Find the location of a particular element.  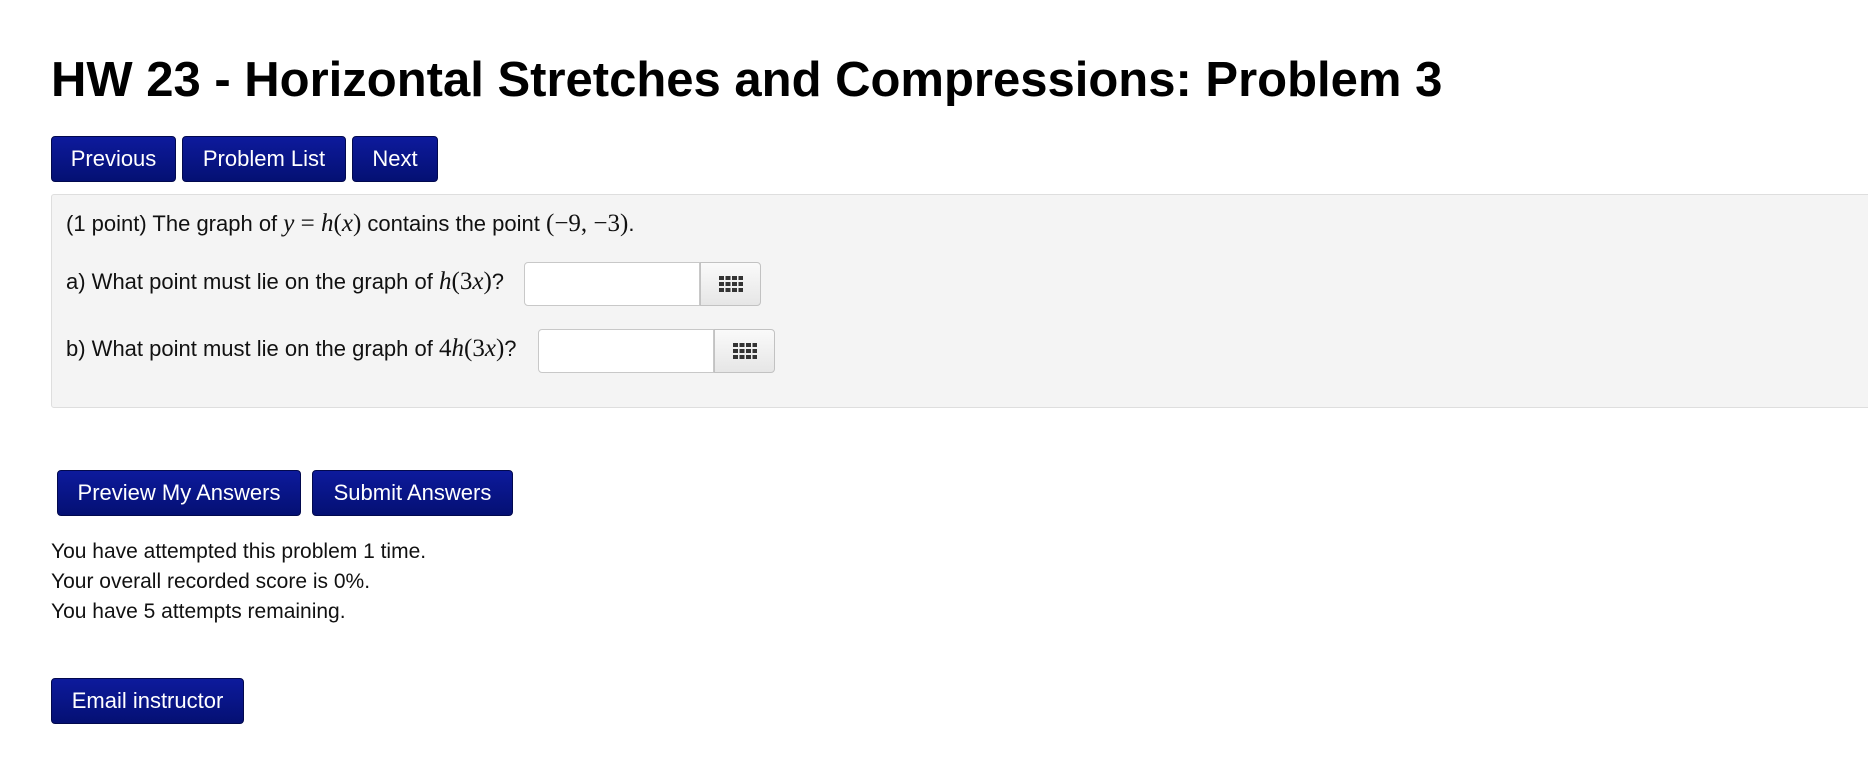

function-equation: y = h(x) is located at coordinates (322, 223).